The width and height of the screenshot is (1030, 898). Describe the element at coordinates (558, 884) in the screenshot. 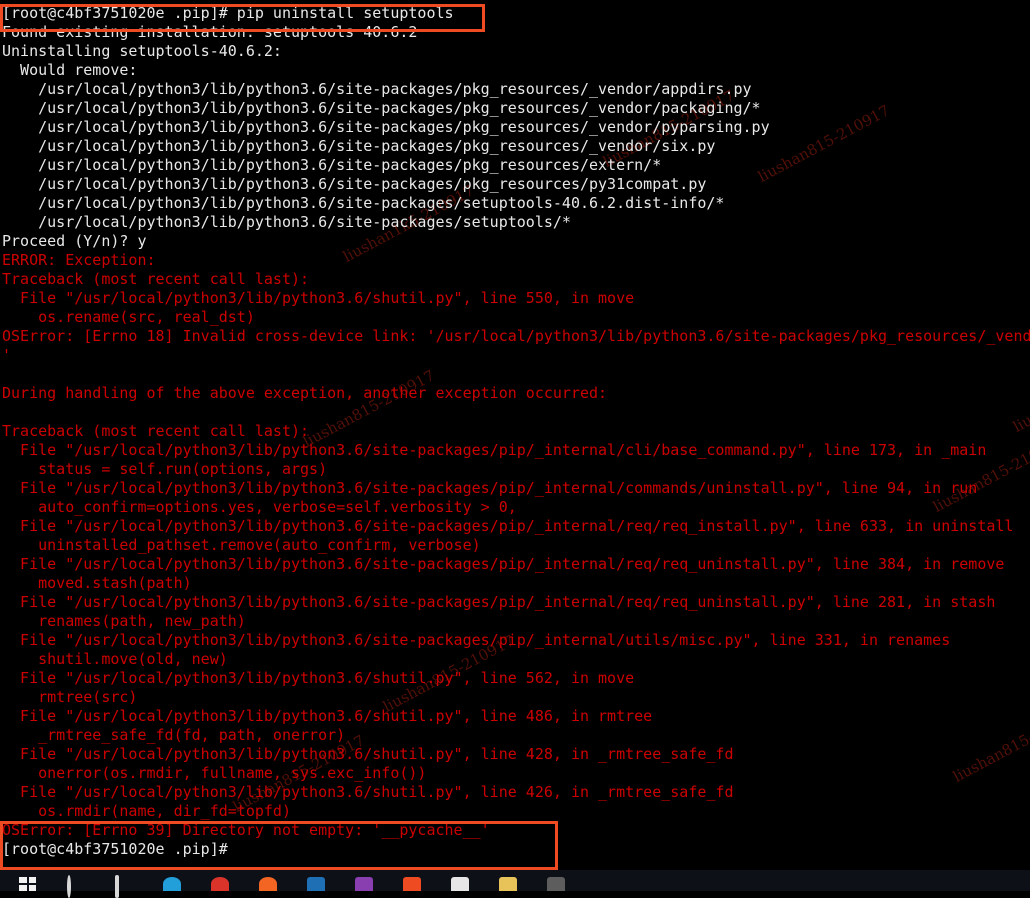

I see `media-player-icon` at that location.